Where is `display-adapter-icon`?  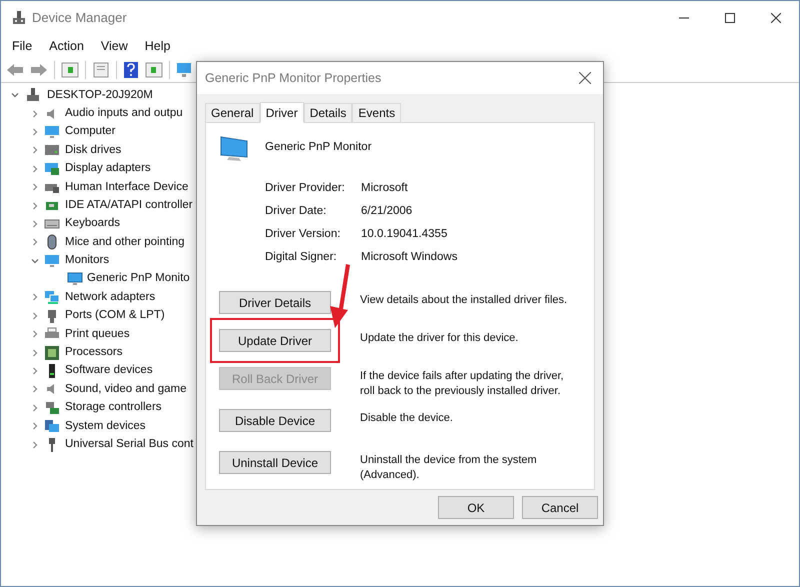
display-adapter-icon is located at coordinates (52, 168).